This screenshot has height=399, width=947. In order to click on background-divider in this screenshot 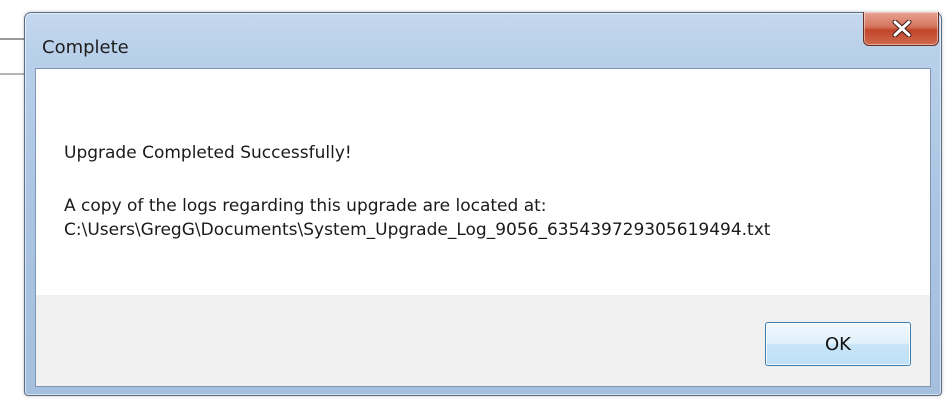, I will do `click(12, 74)`.